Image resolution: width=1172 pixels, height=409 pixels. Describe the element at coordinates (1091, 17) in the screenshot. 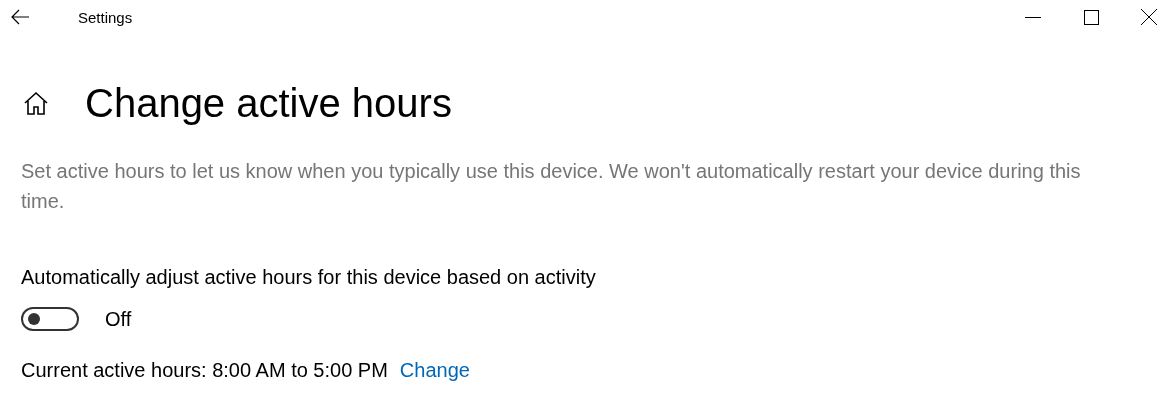

I see `maximize-icon` at that location.